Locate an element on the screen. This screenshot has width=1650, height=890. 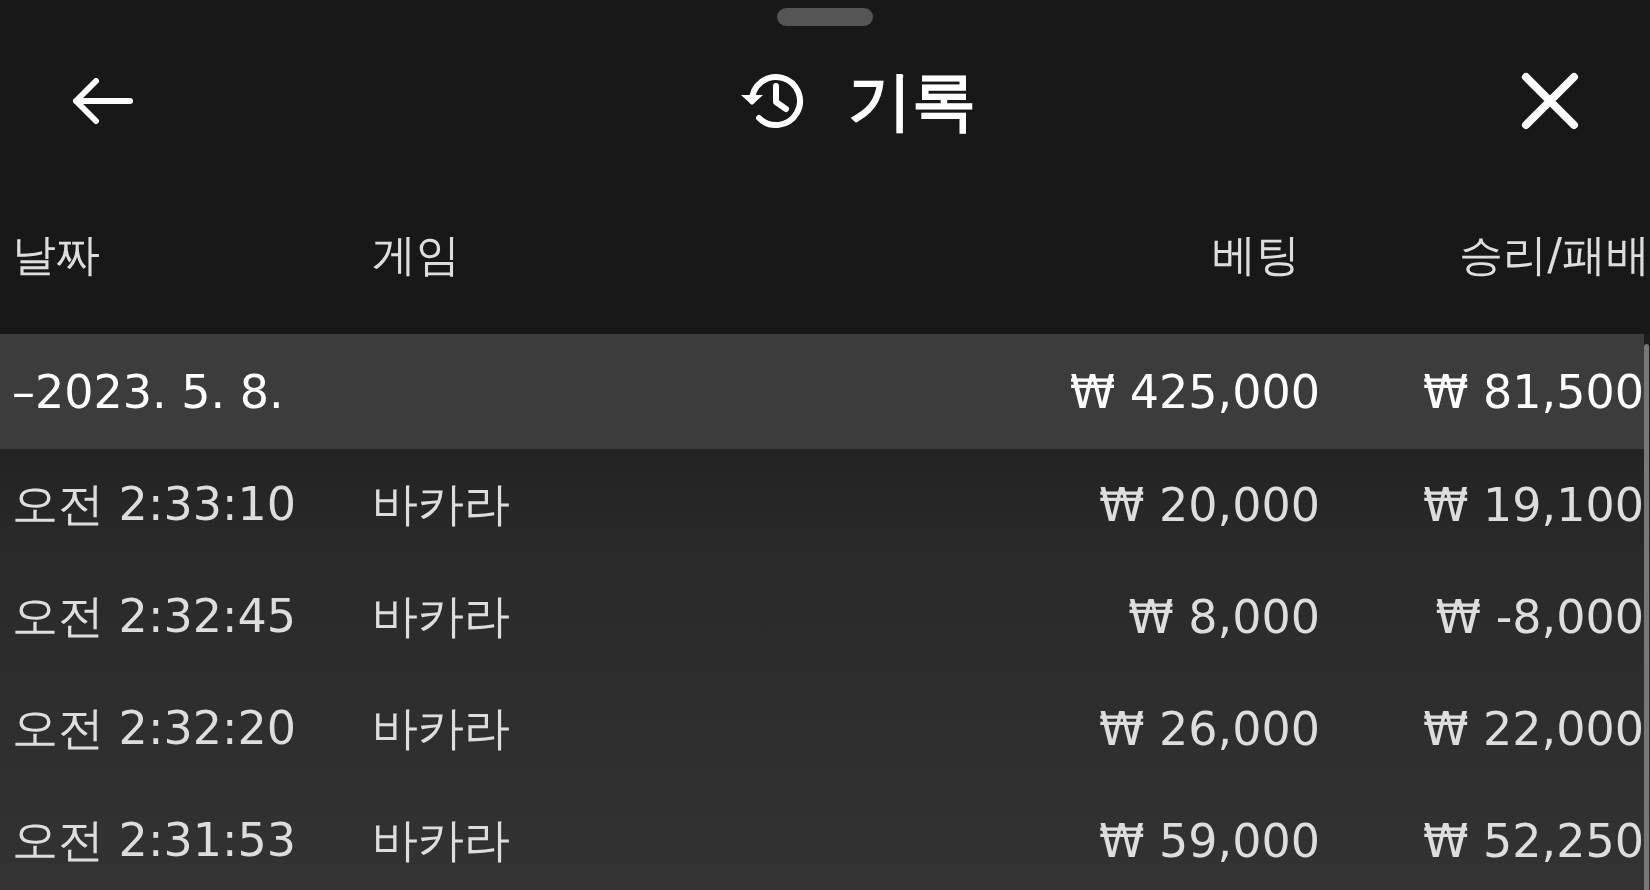
date-cell-text: 오전 2:33:10 is located at coordinates (154, 504).